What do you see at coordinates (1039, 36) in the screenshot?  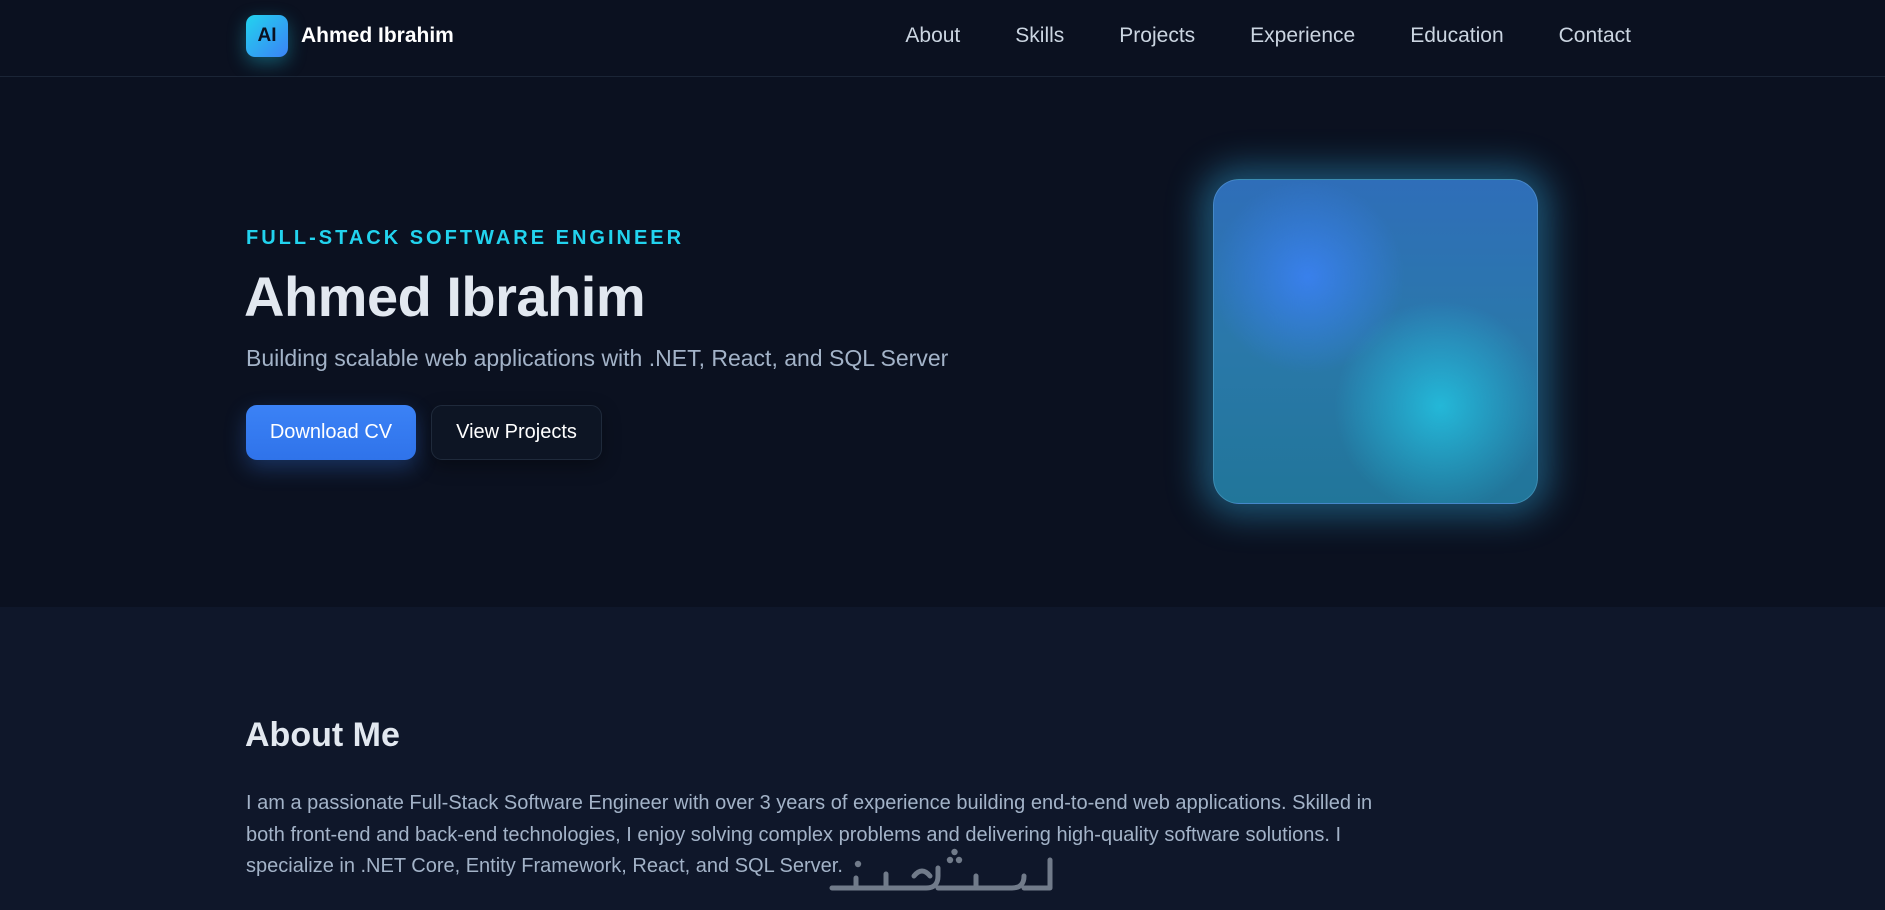 I see `nav-link-skills: Skills` at bounding box center [1039, 36].